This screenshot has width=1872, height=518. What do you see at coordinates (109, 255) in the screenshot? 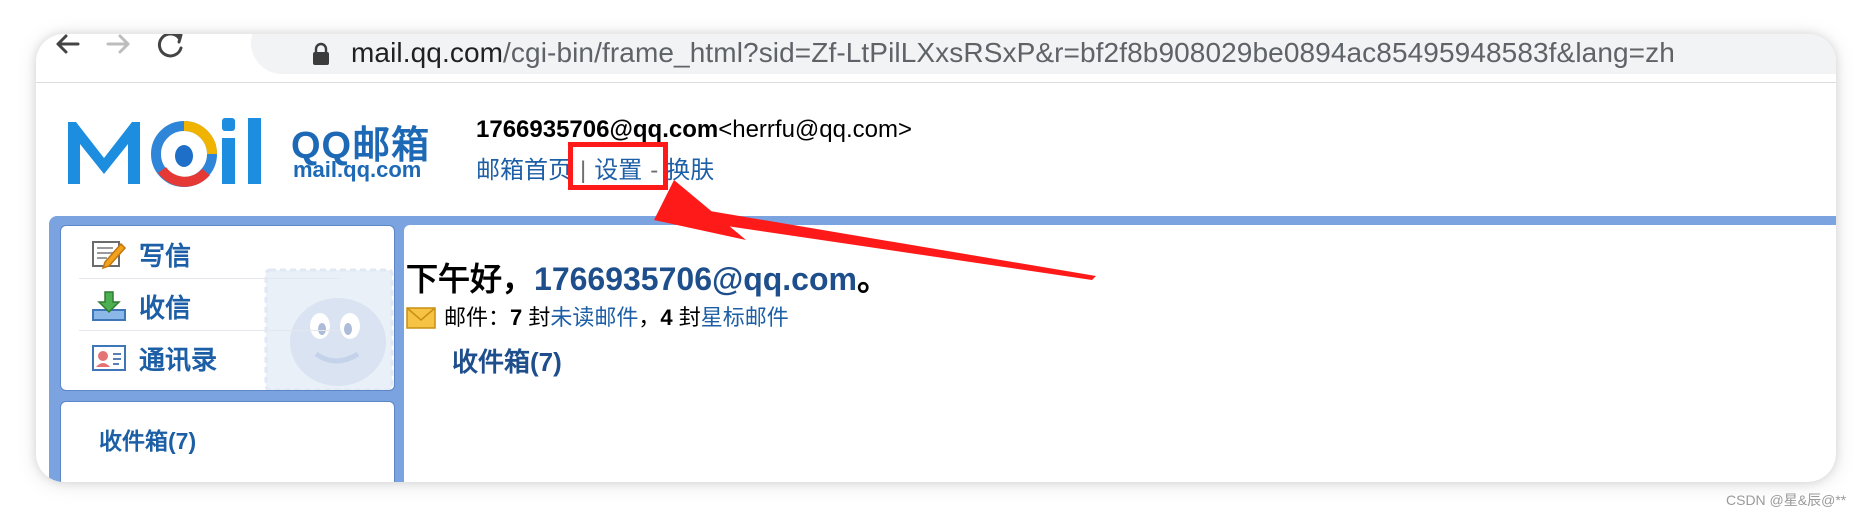
I see `compose-icon` at bounding box center [109, 255].